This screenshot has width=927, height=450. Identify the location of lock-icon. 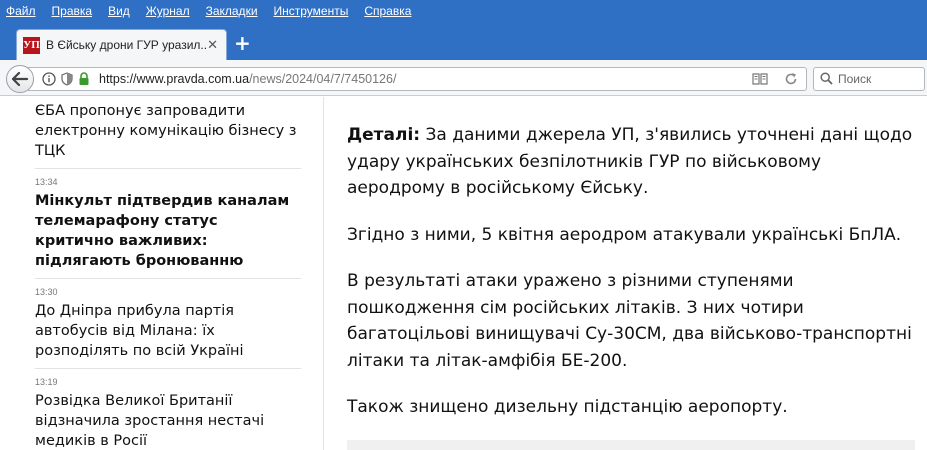
(84, 79).